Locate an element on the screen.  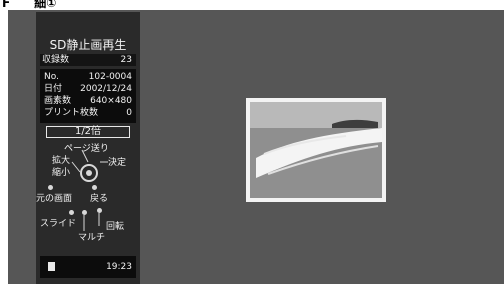
sd-card-icon is located at coordinates (51, 266).